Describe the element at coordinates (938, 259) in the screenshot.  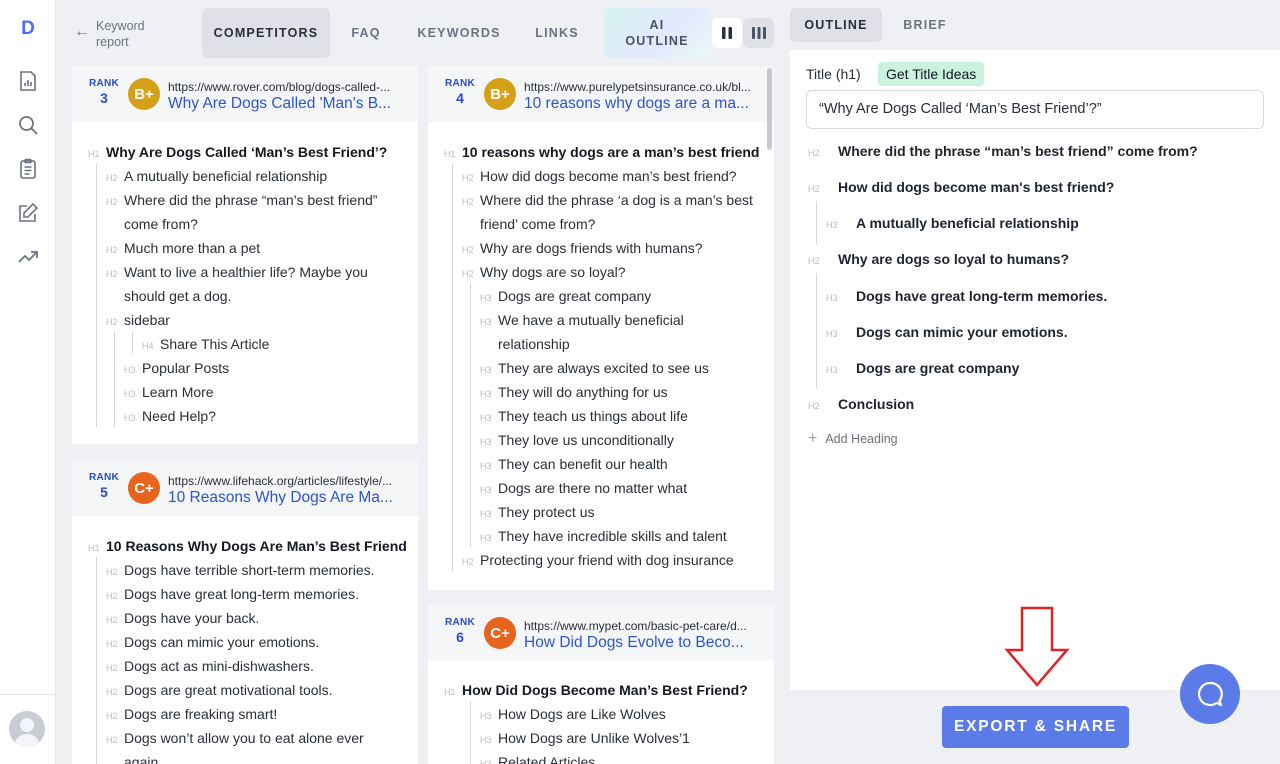
I see `outline-item: H2 Why are dogs so loyal to humans?` at that location.